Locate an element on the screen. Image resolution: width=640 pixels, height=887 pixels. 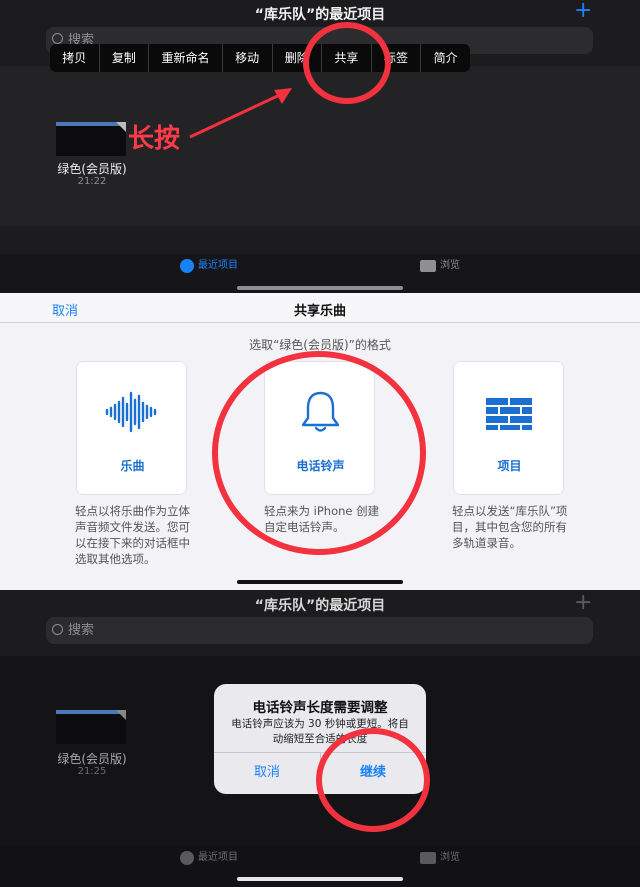
option-ringtone-label: 电话铃声 is located at coordinates (320, 466).